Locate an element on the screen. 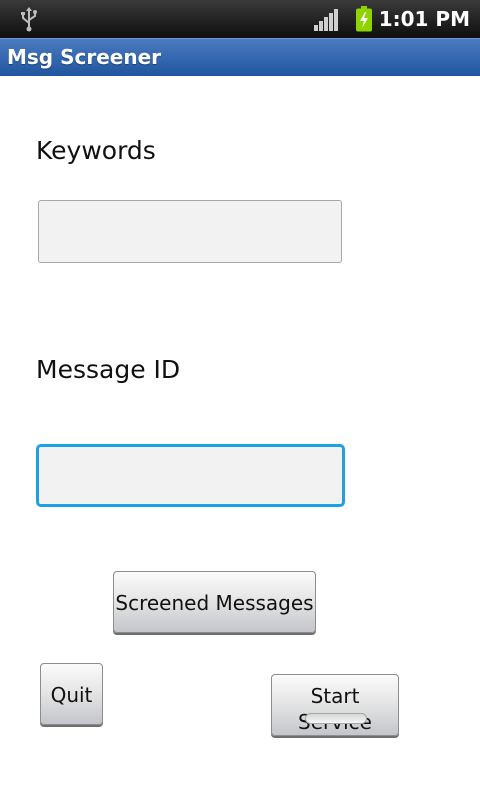 The height and width of the screenshot is (800, 480). keywords-label: Keywords is located at coordinates (96, 150).